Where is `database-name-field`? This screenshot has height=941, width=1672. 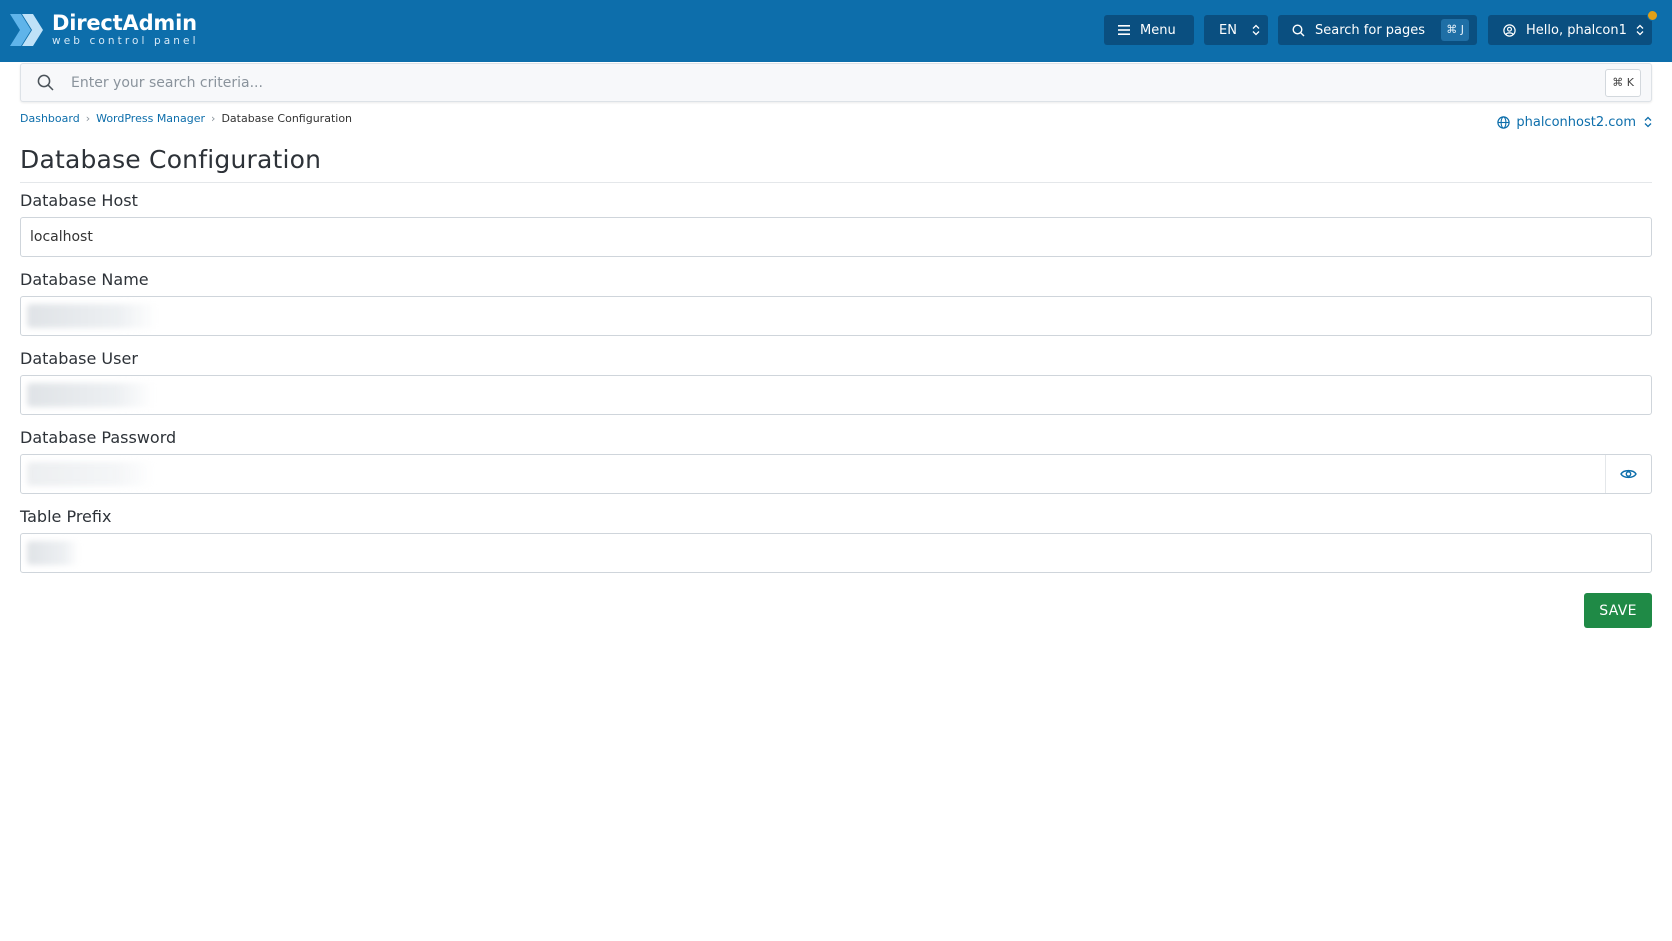 database-name-field is located at coordinates (836, 316).